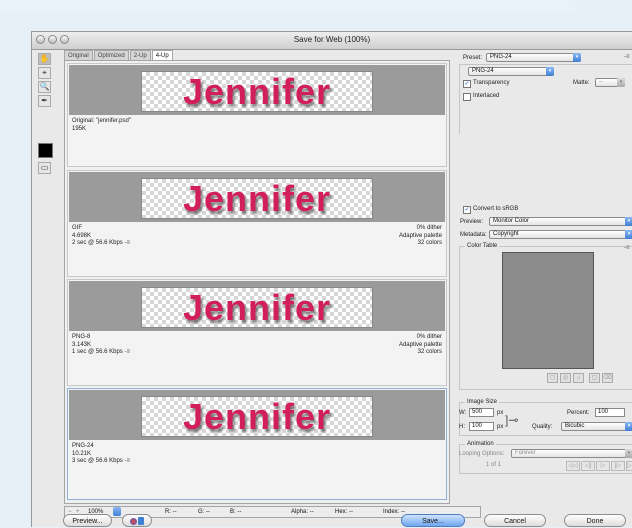 The height and width of the screenshot is (528, 632). Describe the element at coordinates (496, 209) in the screenshot. I see `convert-srgb-label: Convert to sRGB` at that location.